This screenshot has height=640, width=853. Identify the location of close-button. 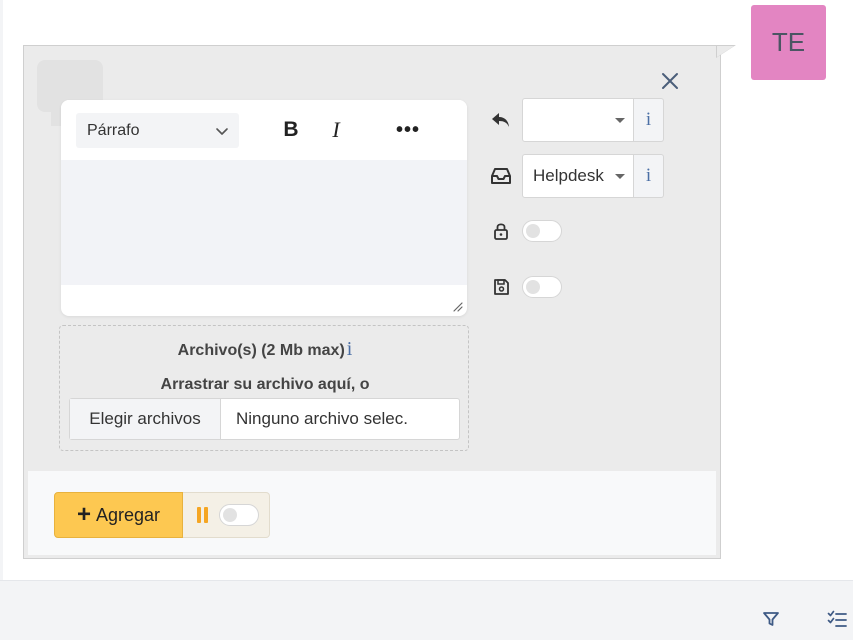
(670, 81).